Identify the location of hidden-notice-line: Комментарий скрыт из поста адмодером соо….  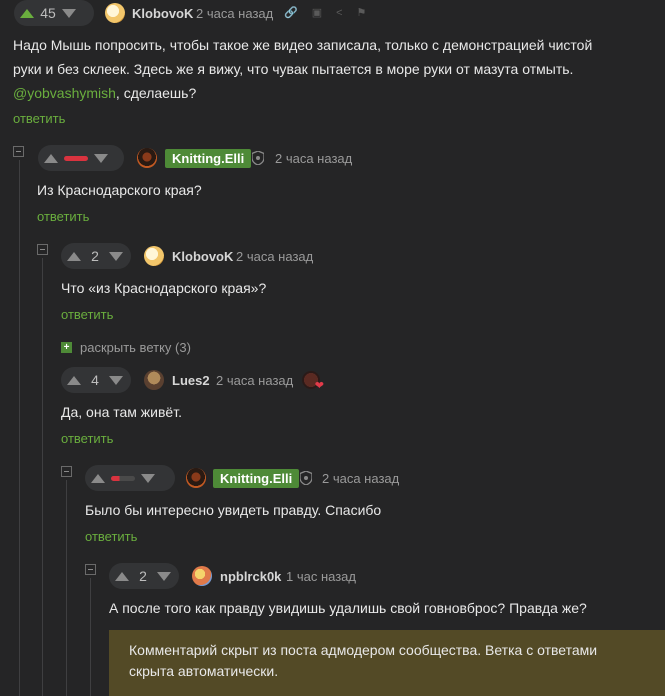
(363, 650).